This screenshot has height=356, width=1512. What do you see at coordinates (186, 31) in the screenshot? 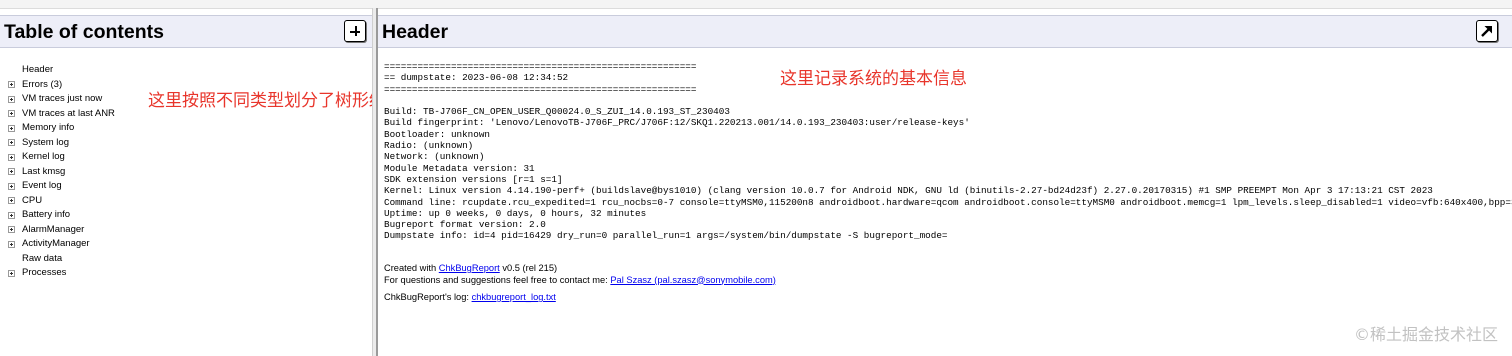
I see `toc-header: Table of contents` at bounding box center [186, 31].